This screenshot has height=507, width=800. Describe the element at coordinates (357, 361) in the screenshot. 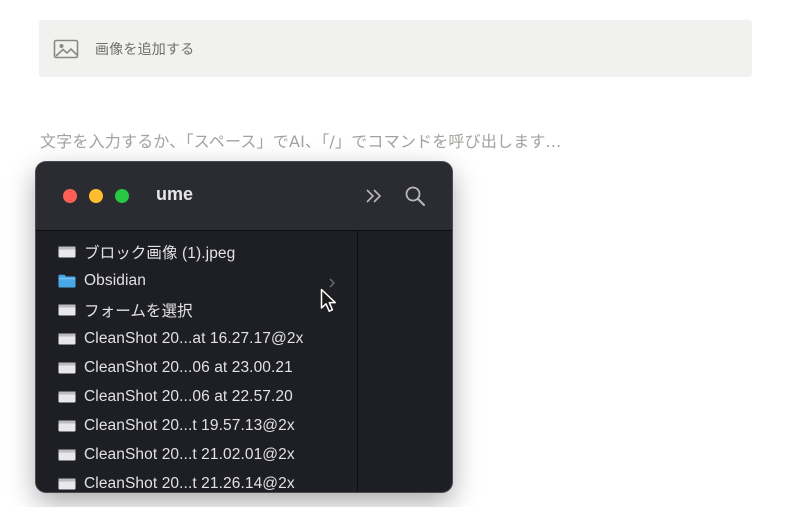

I see `column-divider` at that location.